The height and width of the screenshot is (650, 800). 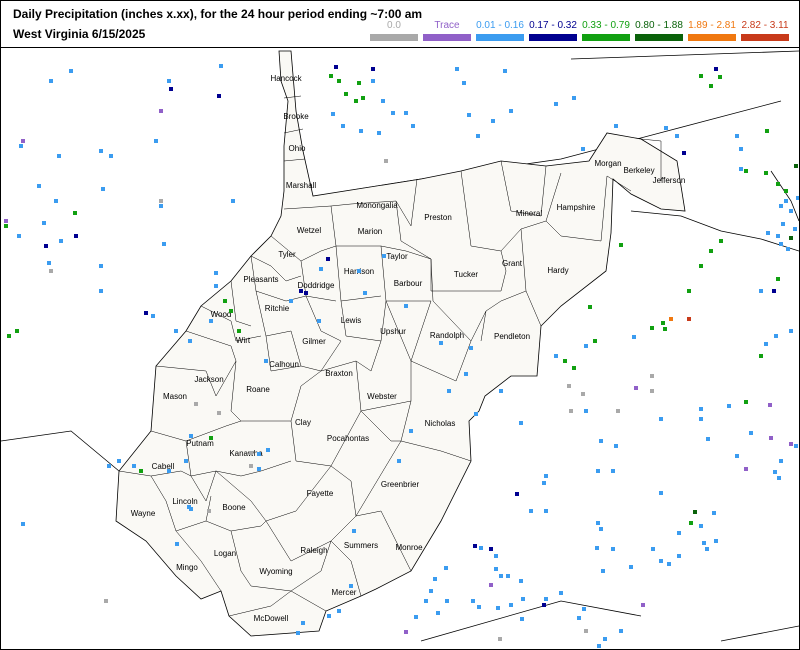 I want to click on county-label-preston: Preston, so click(x=438, y=217).